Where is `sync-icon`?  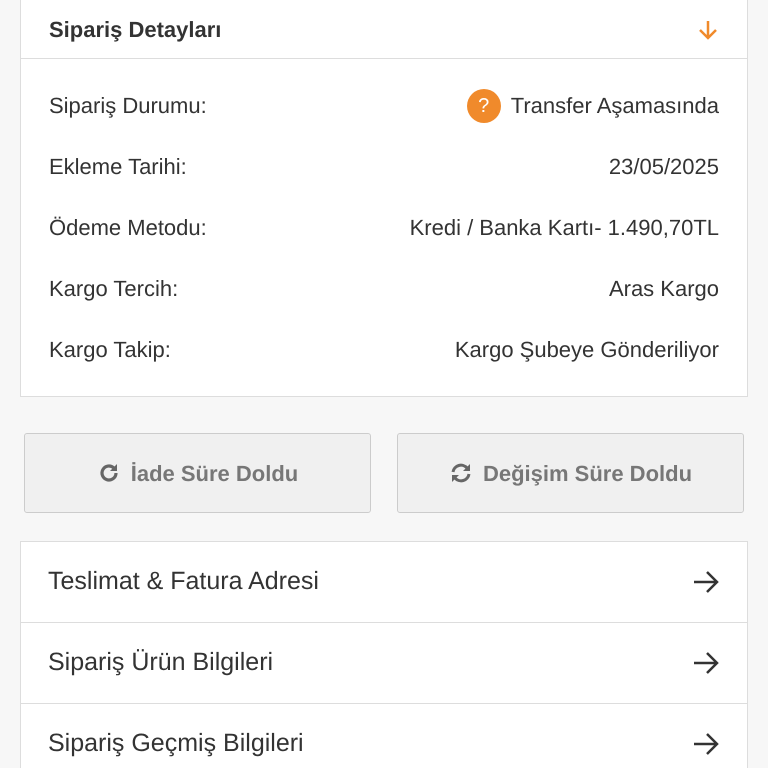
sync-icon is located at coordinates (460, 473).